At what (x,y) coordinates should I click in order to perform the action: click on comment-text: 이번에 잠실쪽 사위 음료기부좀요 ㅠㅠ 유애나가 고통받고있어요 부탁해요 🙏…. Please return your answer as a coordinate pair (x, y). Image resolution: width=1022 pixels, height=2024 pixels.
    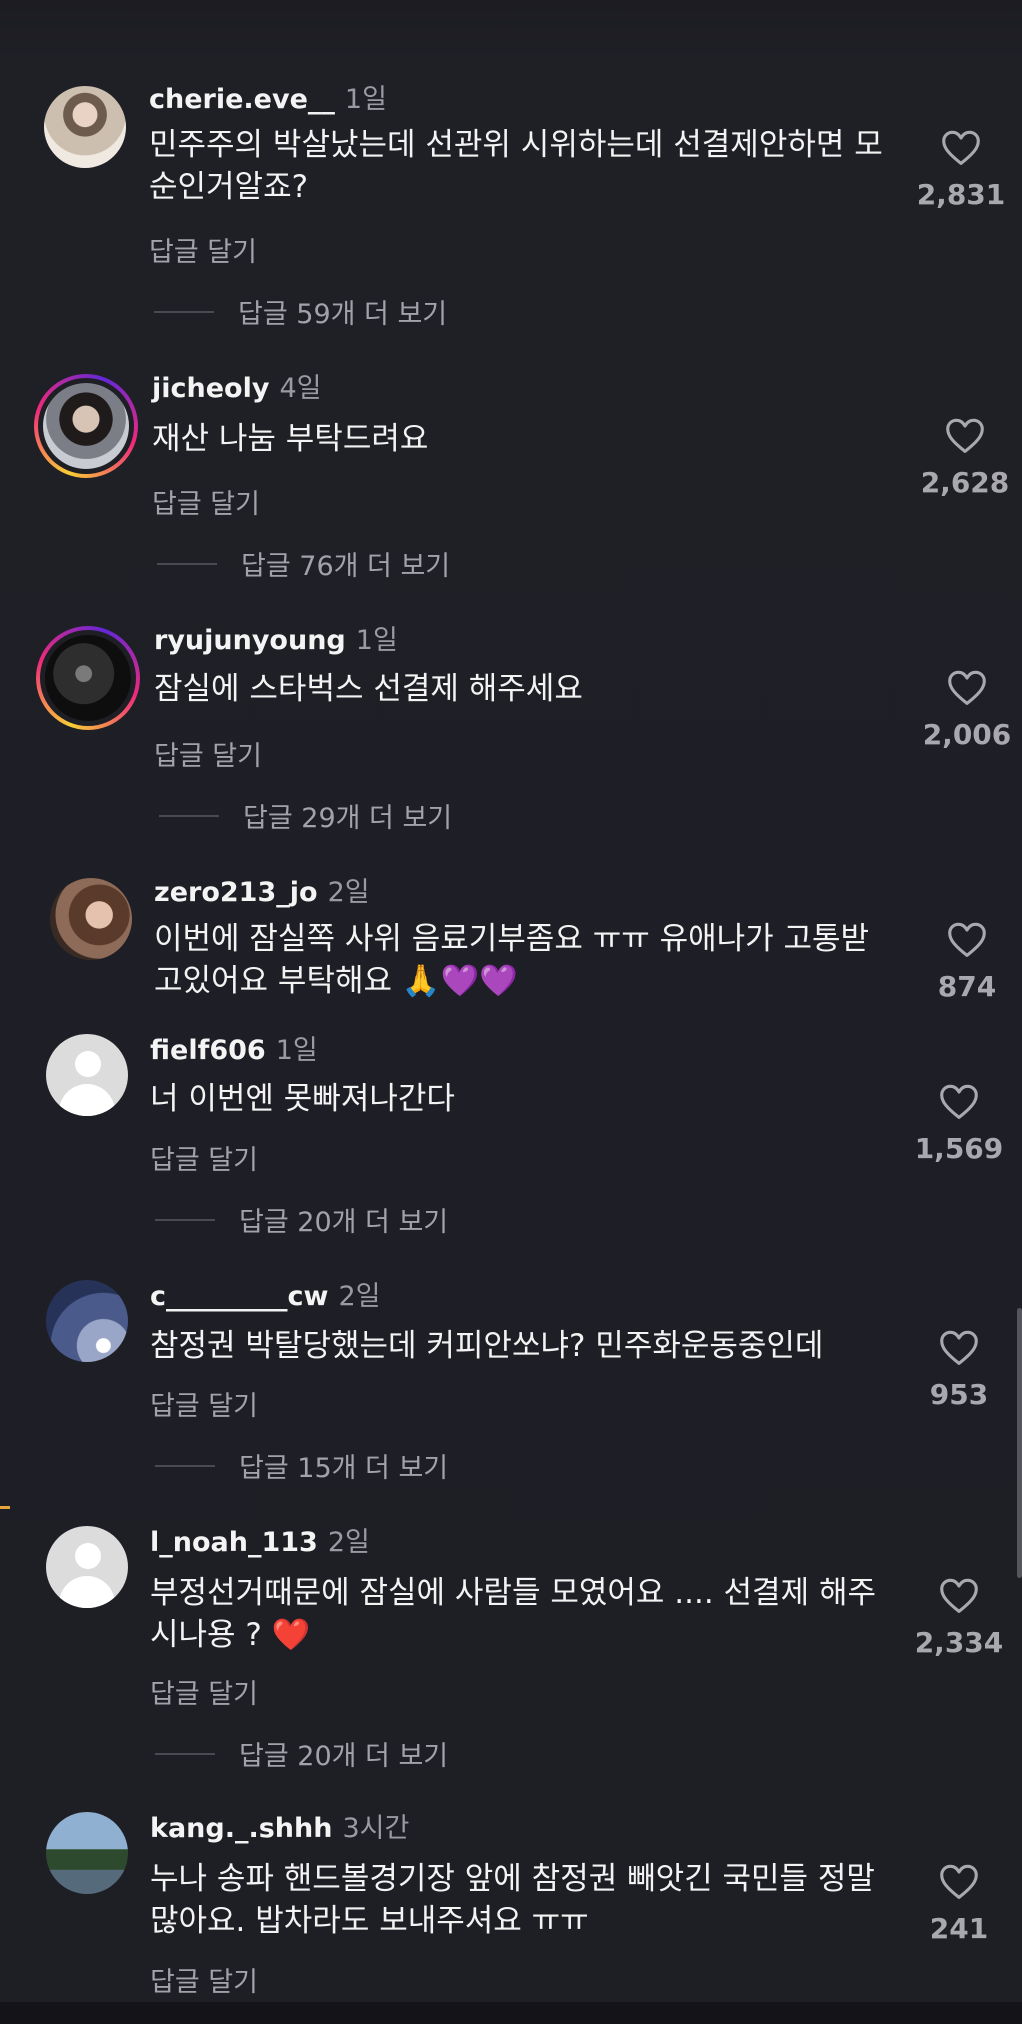
    Looking at the image, I should click on (512, 960).